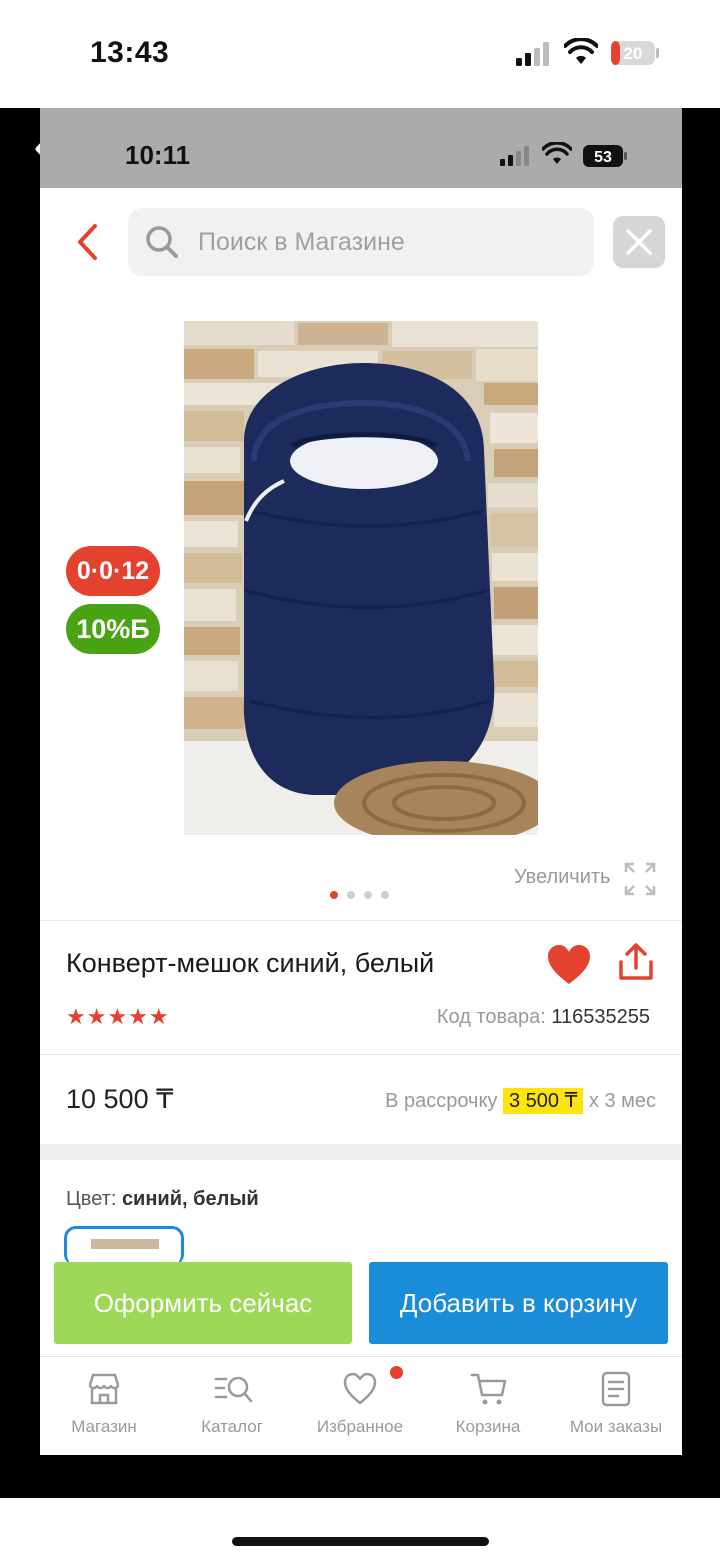 This screenshot has height=1561, width=720. I want to click on add-to-cart-button: Добавить в корзину, so click(518, 1303).